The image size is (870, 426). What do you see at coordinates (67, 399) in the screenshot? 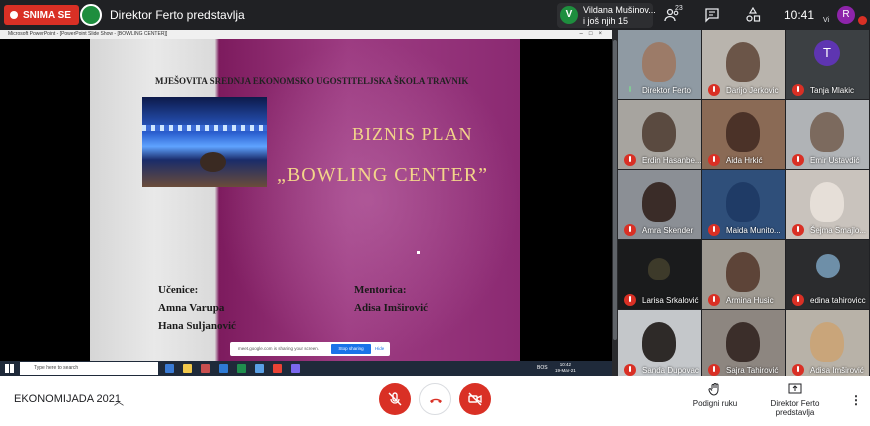
I see `meeting-name: EKONOMIJADA 2021` at bounding box center [67, 399].